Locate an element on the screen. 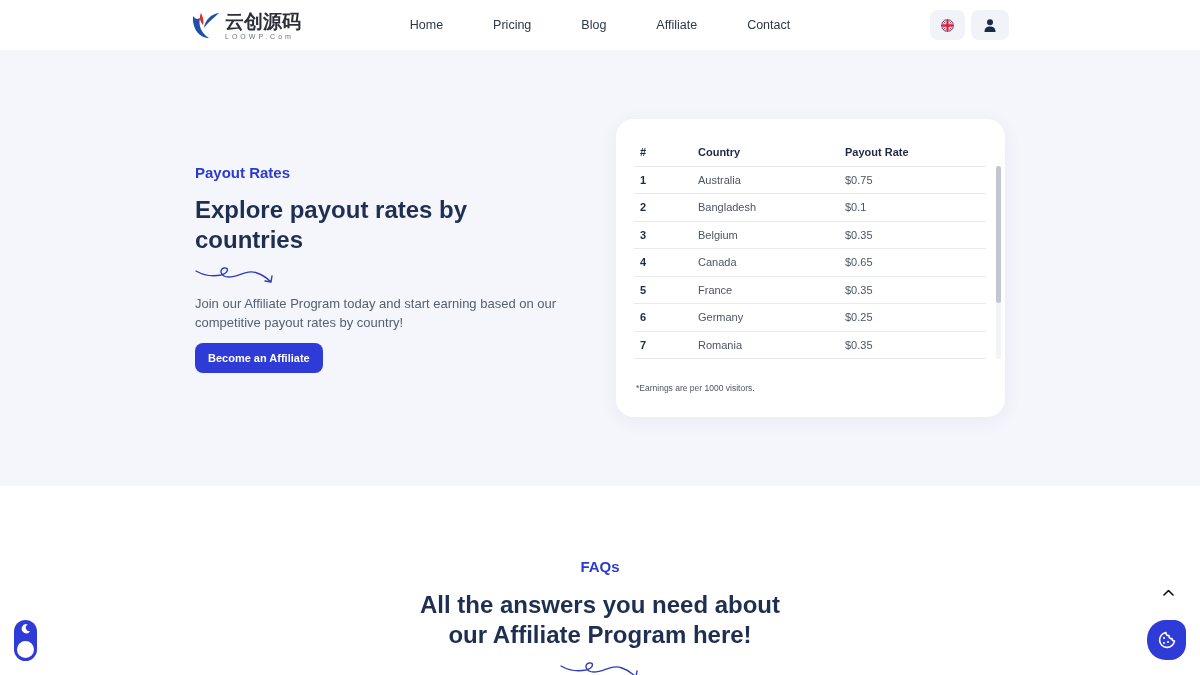 This screenshot has height=675, width=1200. language-button is located at coordinates (947, 25).